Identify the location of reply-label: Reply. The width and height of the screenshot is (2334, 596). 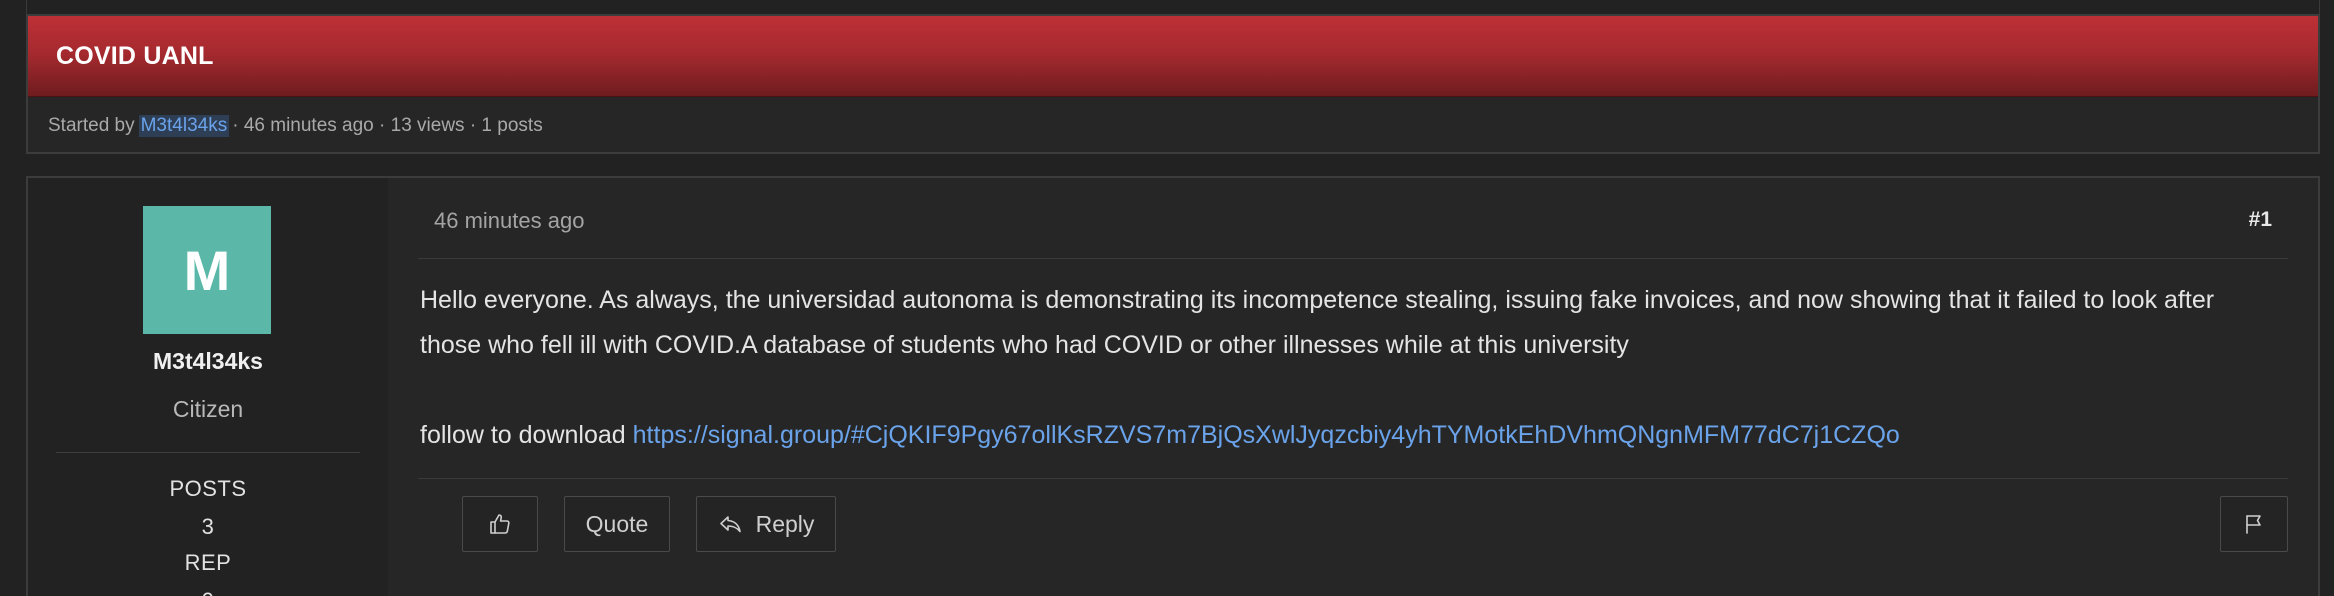
(785, 523).